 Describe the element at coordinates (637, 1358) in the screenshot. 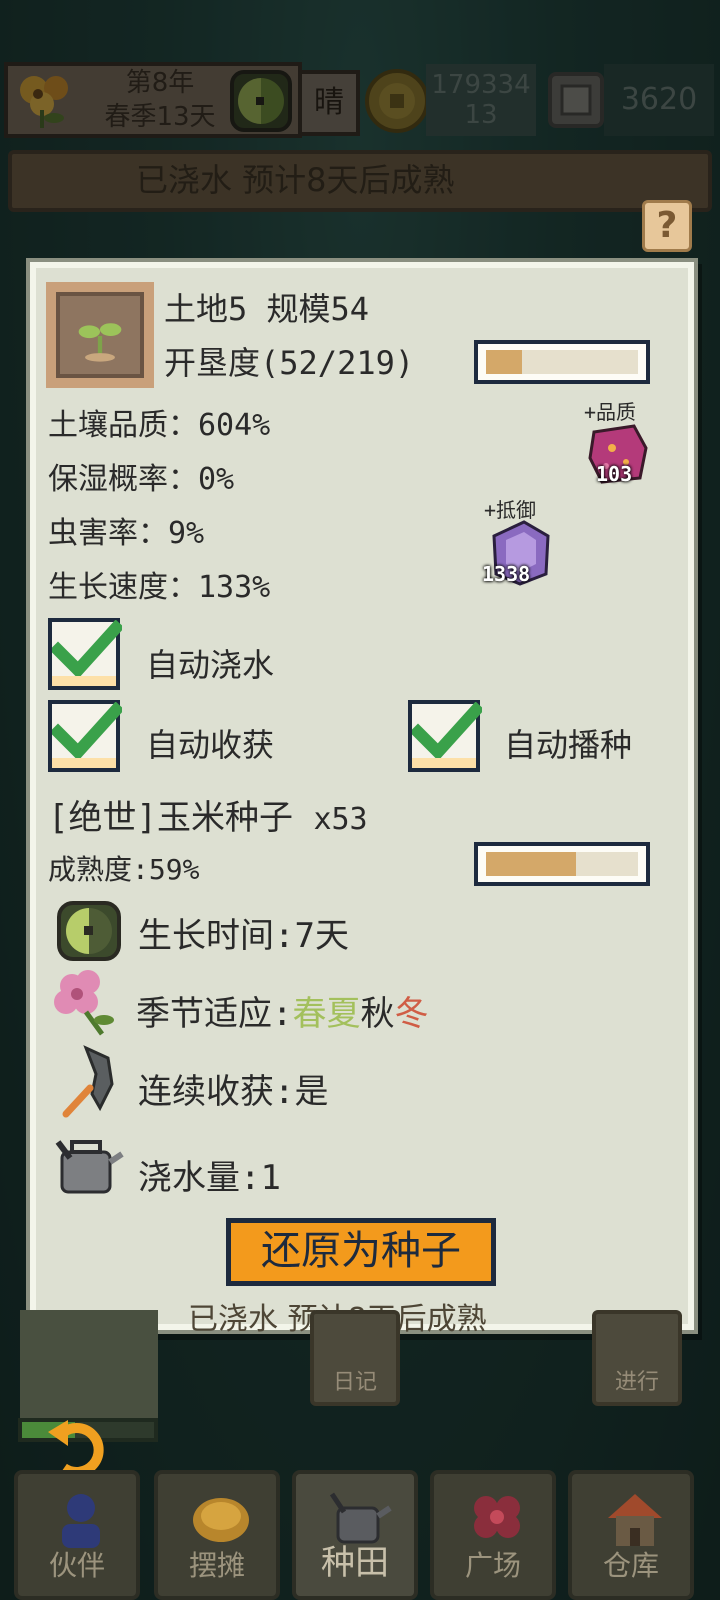

I see `proceed-button: 进行` at that location.